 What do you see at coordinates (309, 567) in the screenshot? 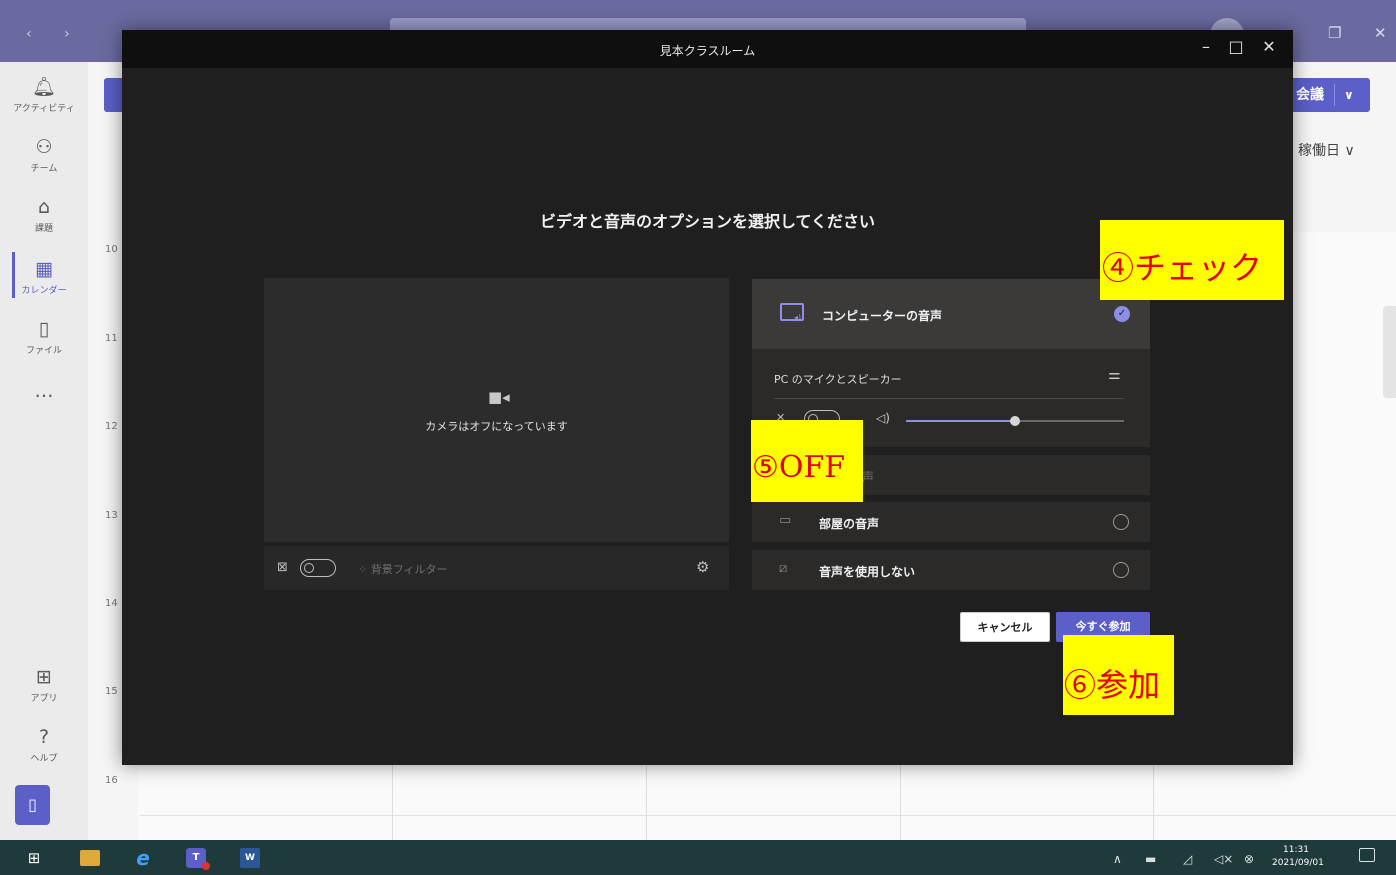
I see `toggle-knob` at bounding box center [309, 567].